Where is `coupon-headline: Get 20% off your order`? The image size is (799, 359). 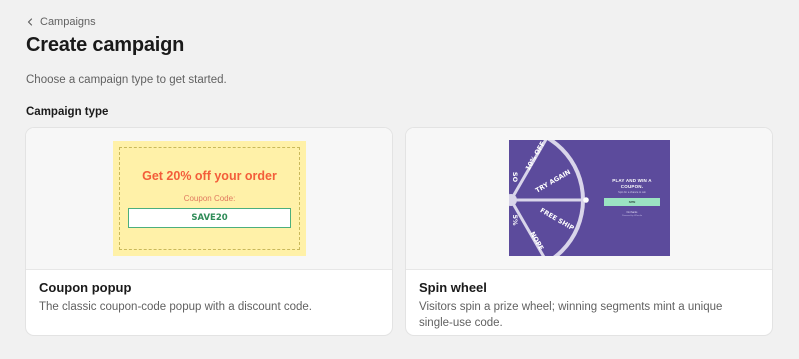
coupon-headline: Get 20% off your order is located at coordinates (209, 176).